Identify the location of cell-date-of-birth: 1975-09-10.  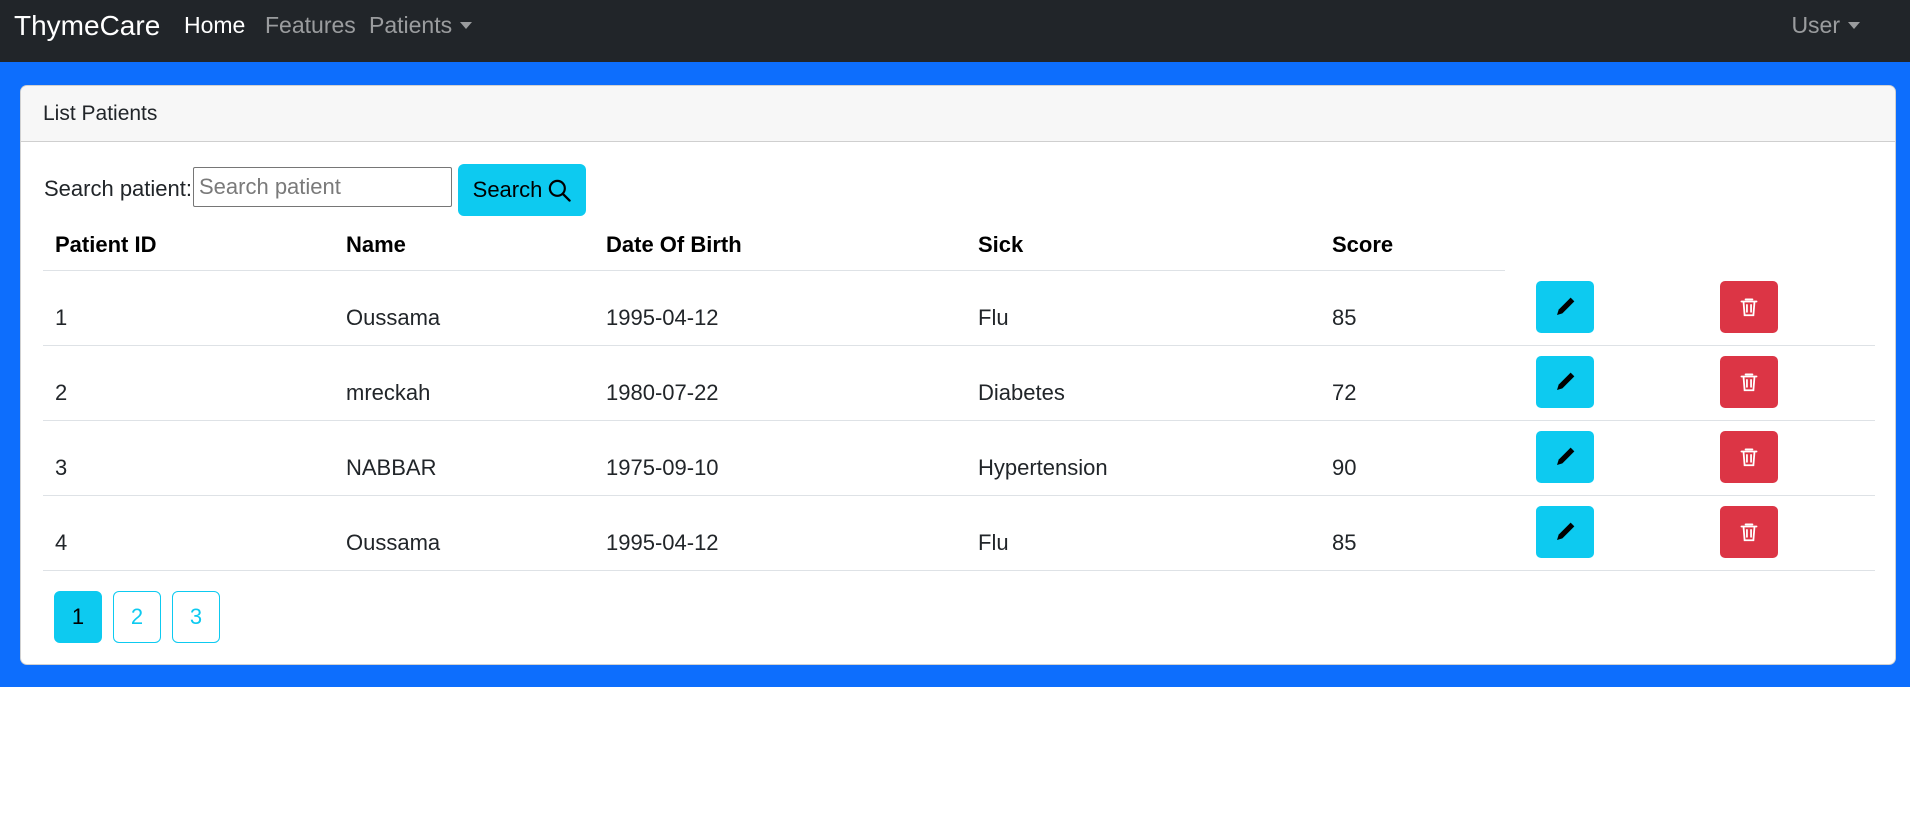
(662, 467).